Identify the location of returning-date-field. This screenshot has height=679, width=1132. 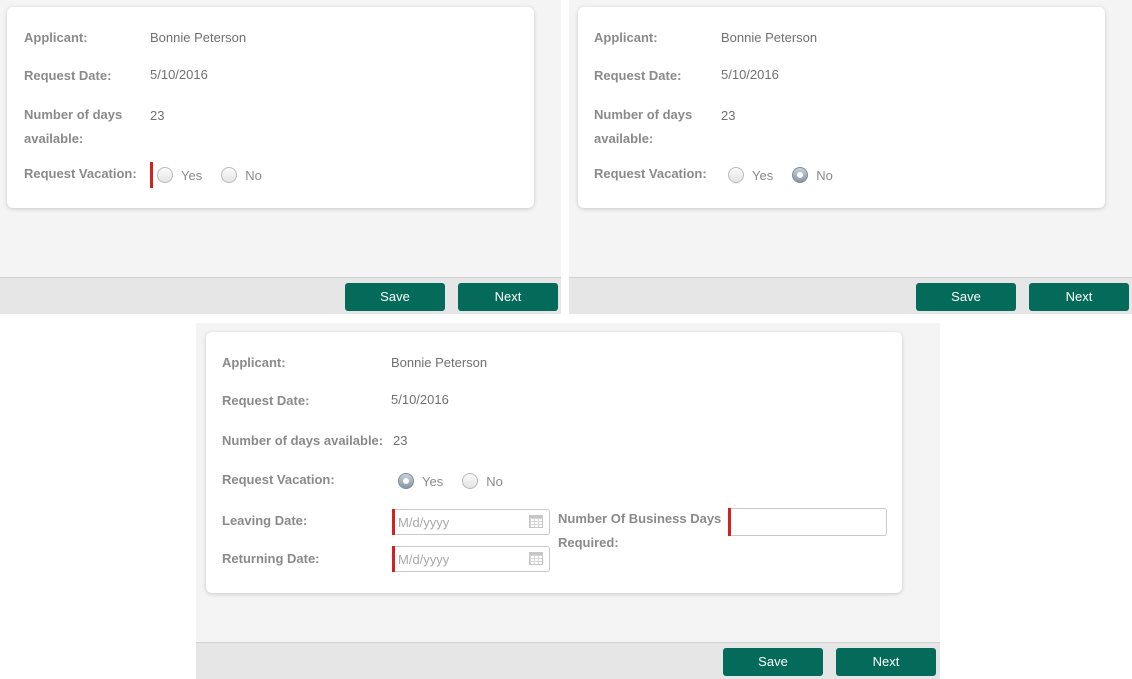
(471, 559).